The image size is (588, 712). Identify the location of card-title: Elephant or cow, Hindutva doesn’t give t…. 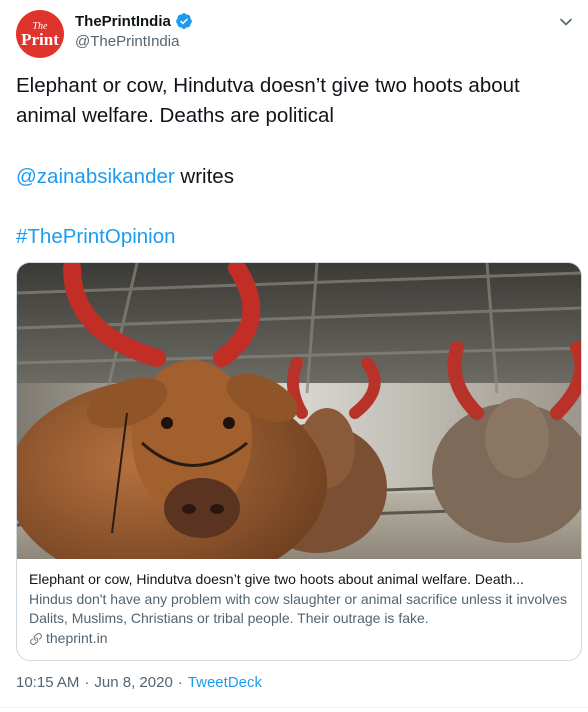
(299, 579).